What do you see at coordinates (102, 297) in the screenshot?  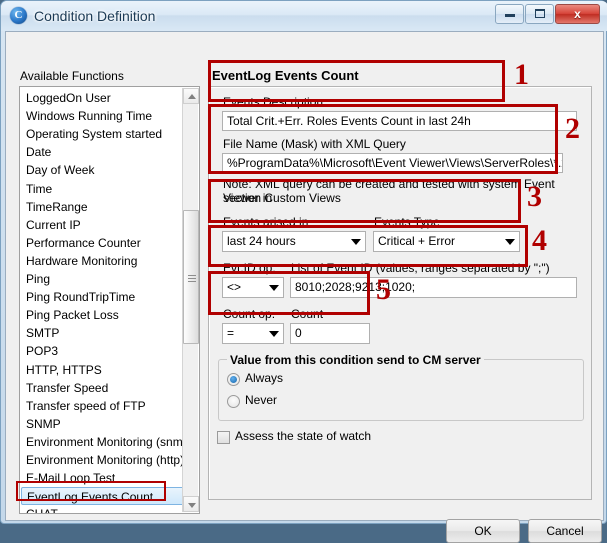 I see `list-item: Ping RoundTripTime` at bounding box center [102, 297].